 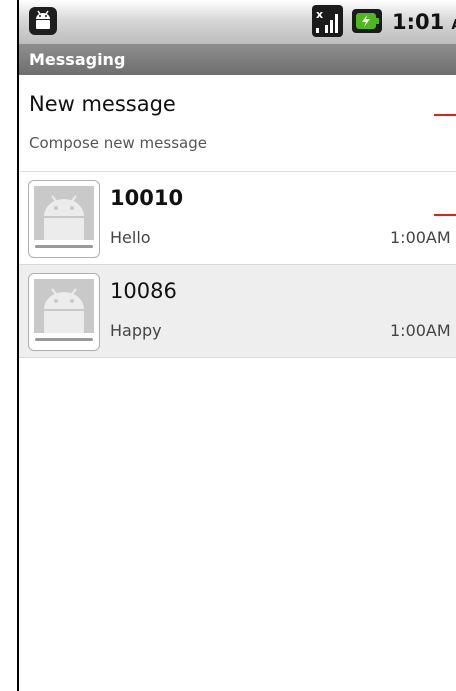 I want to click on unread-indicator-mark, so click(x=445, y=215).